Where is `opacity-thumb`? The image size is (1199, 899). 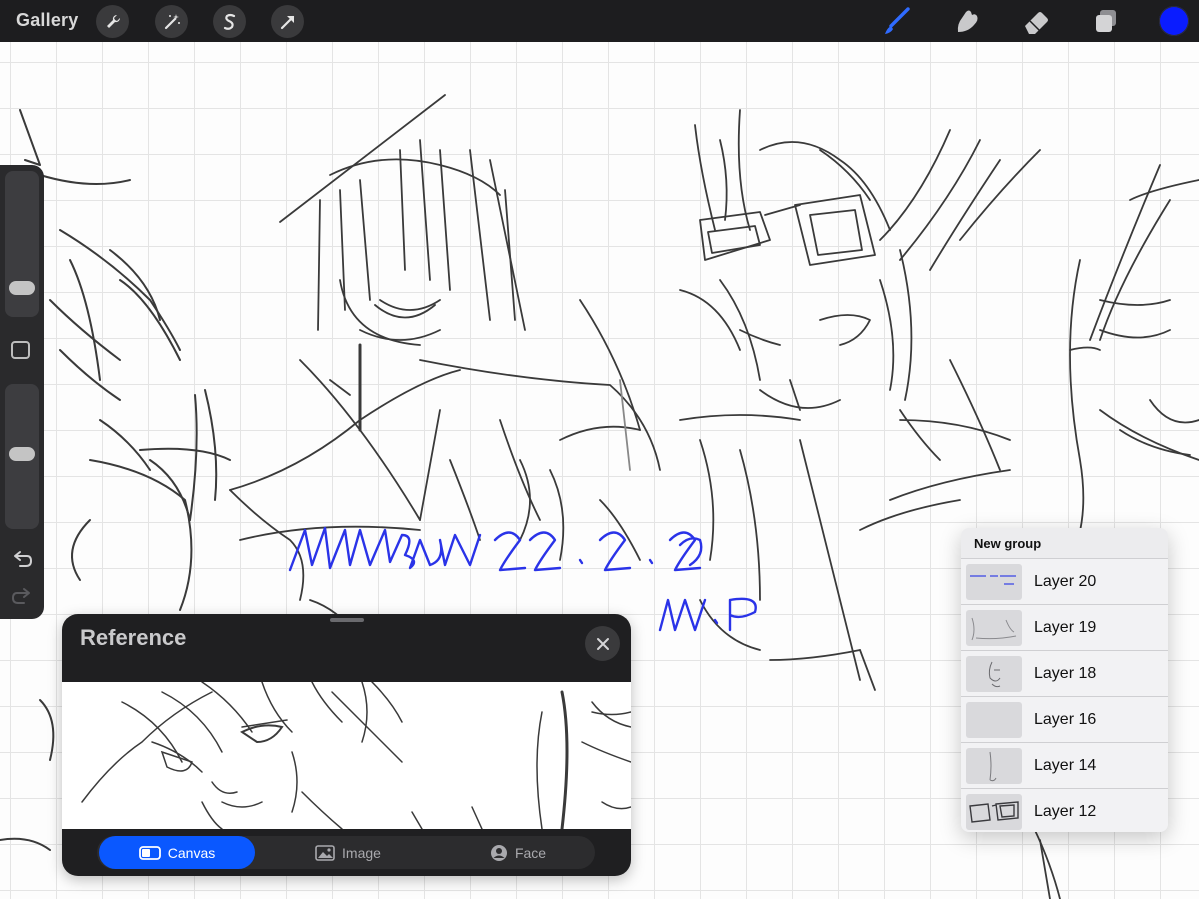 opacity-thumb is located at coordinates (22, 454).